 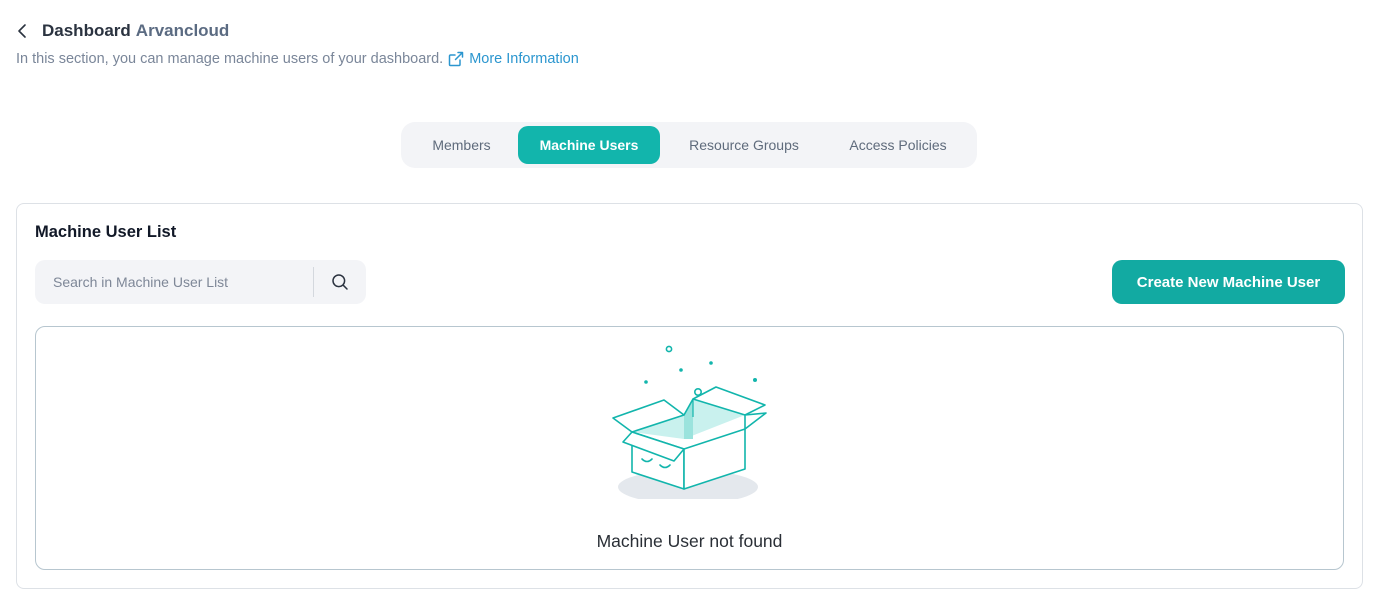 I want to click on empty-box-illustration, so click(x=689, y=422).